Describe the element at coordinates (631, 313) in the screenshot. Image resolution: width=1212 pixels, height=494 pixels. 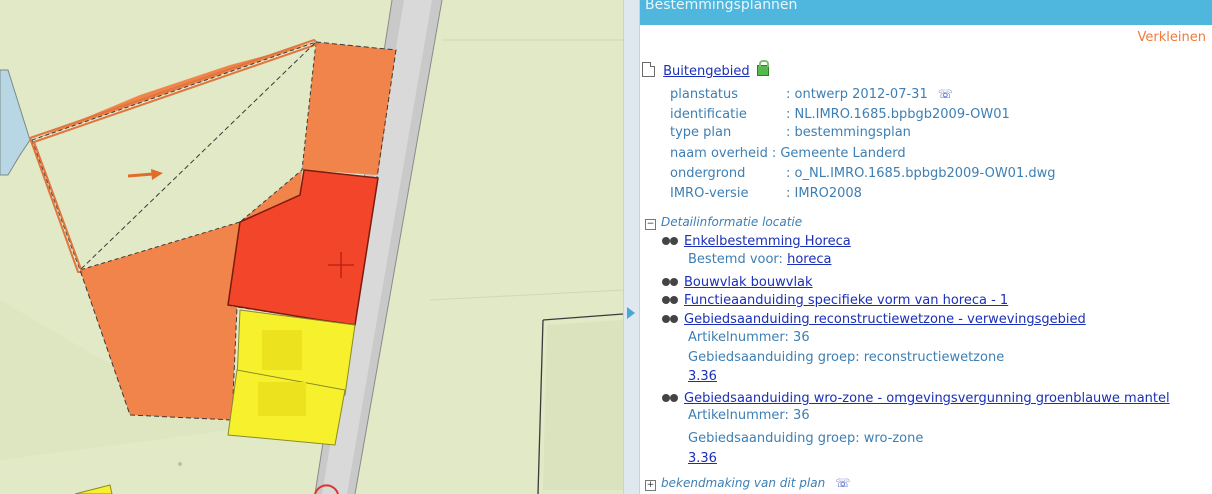
I see `expand-arrow-icon` at that location.